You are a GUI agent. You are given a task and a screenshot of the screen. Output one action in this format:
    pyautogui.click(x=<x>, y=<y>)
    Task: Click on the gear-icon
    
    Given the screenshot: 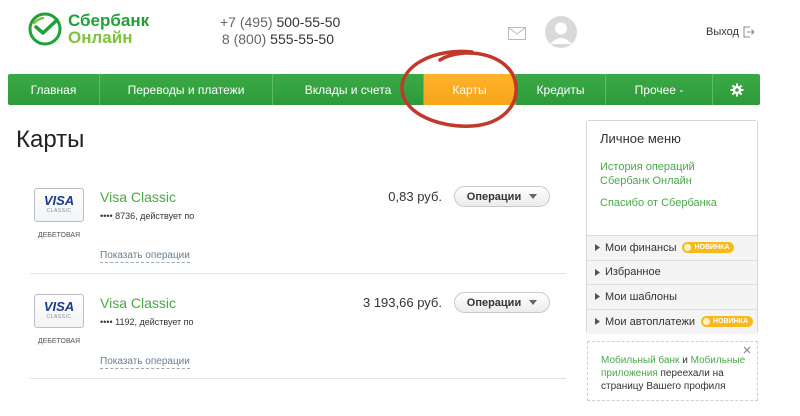 What is the action you would take?
    pyautogui.click(x=736, y=89)
    